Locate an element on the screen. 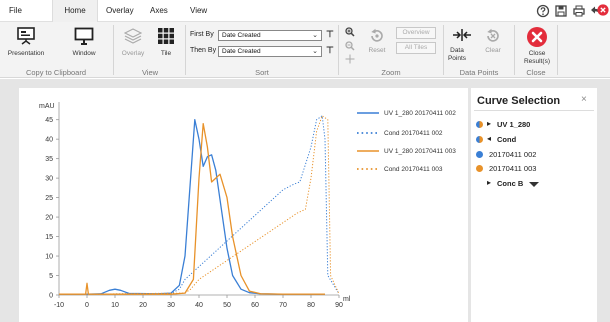  close-icon: × is located at coordinates (584, 99).